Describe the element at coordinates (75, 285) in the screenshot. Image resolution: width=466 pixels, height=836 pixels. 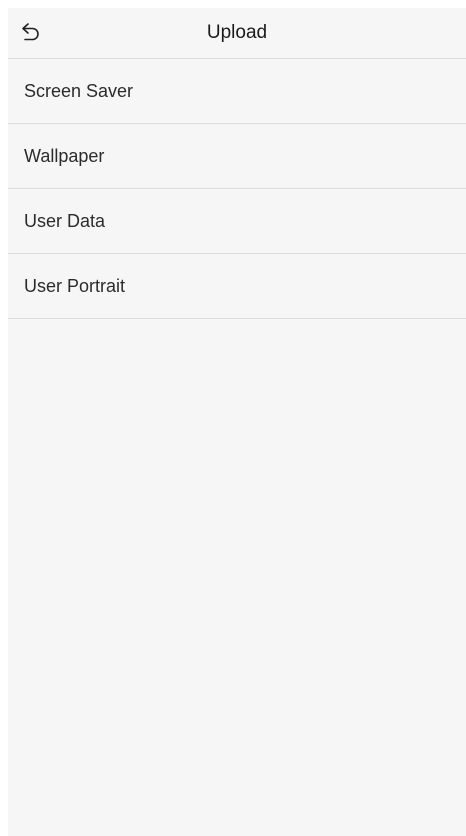
I see `menu-item-label: User Portrait` at that location.